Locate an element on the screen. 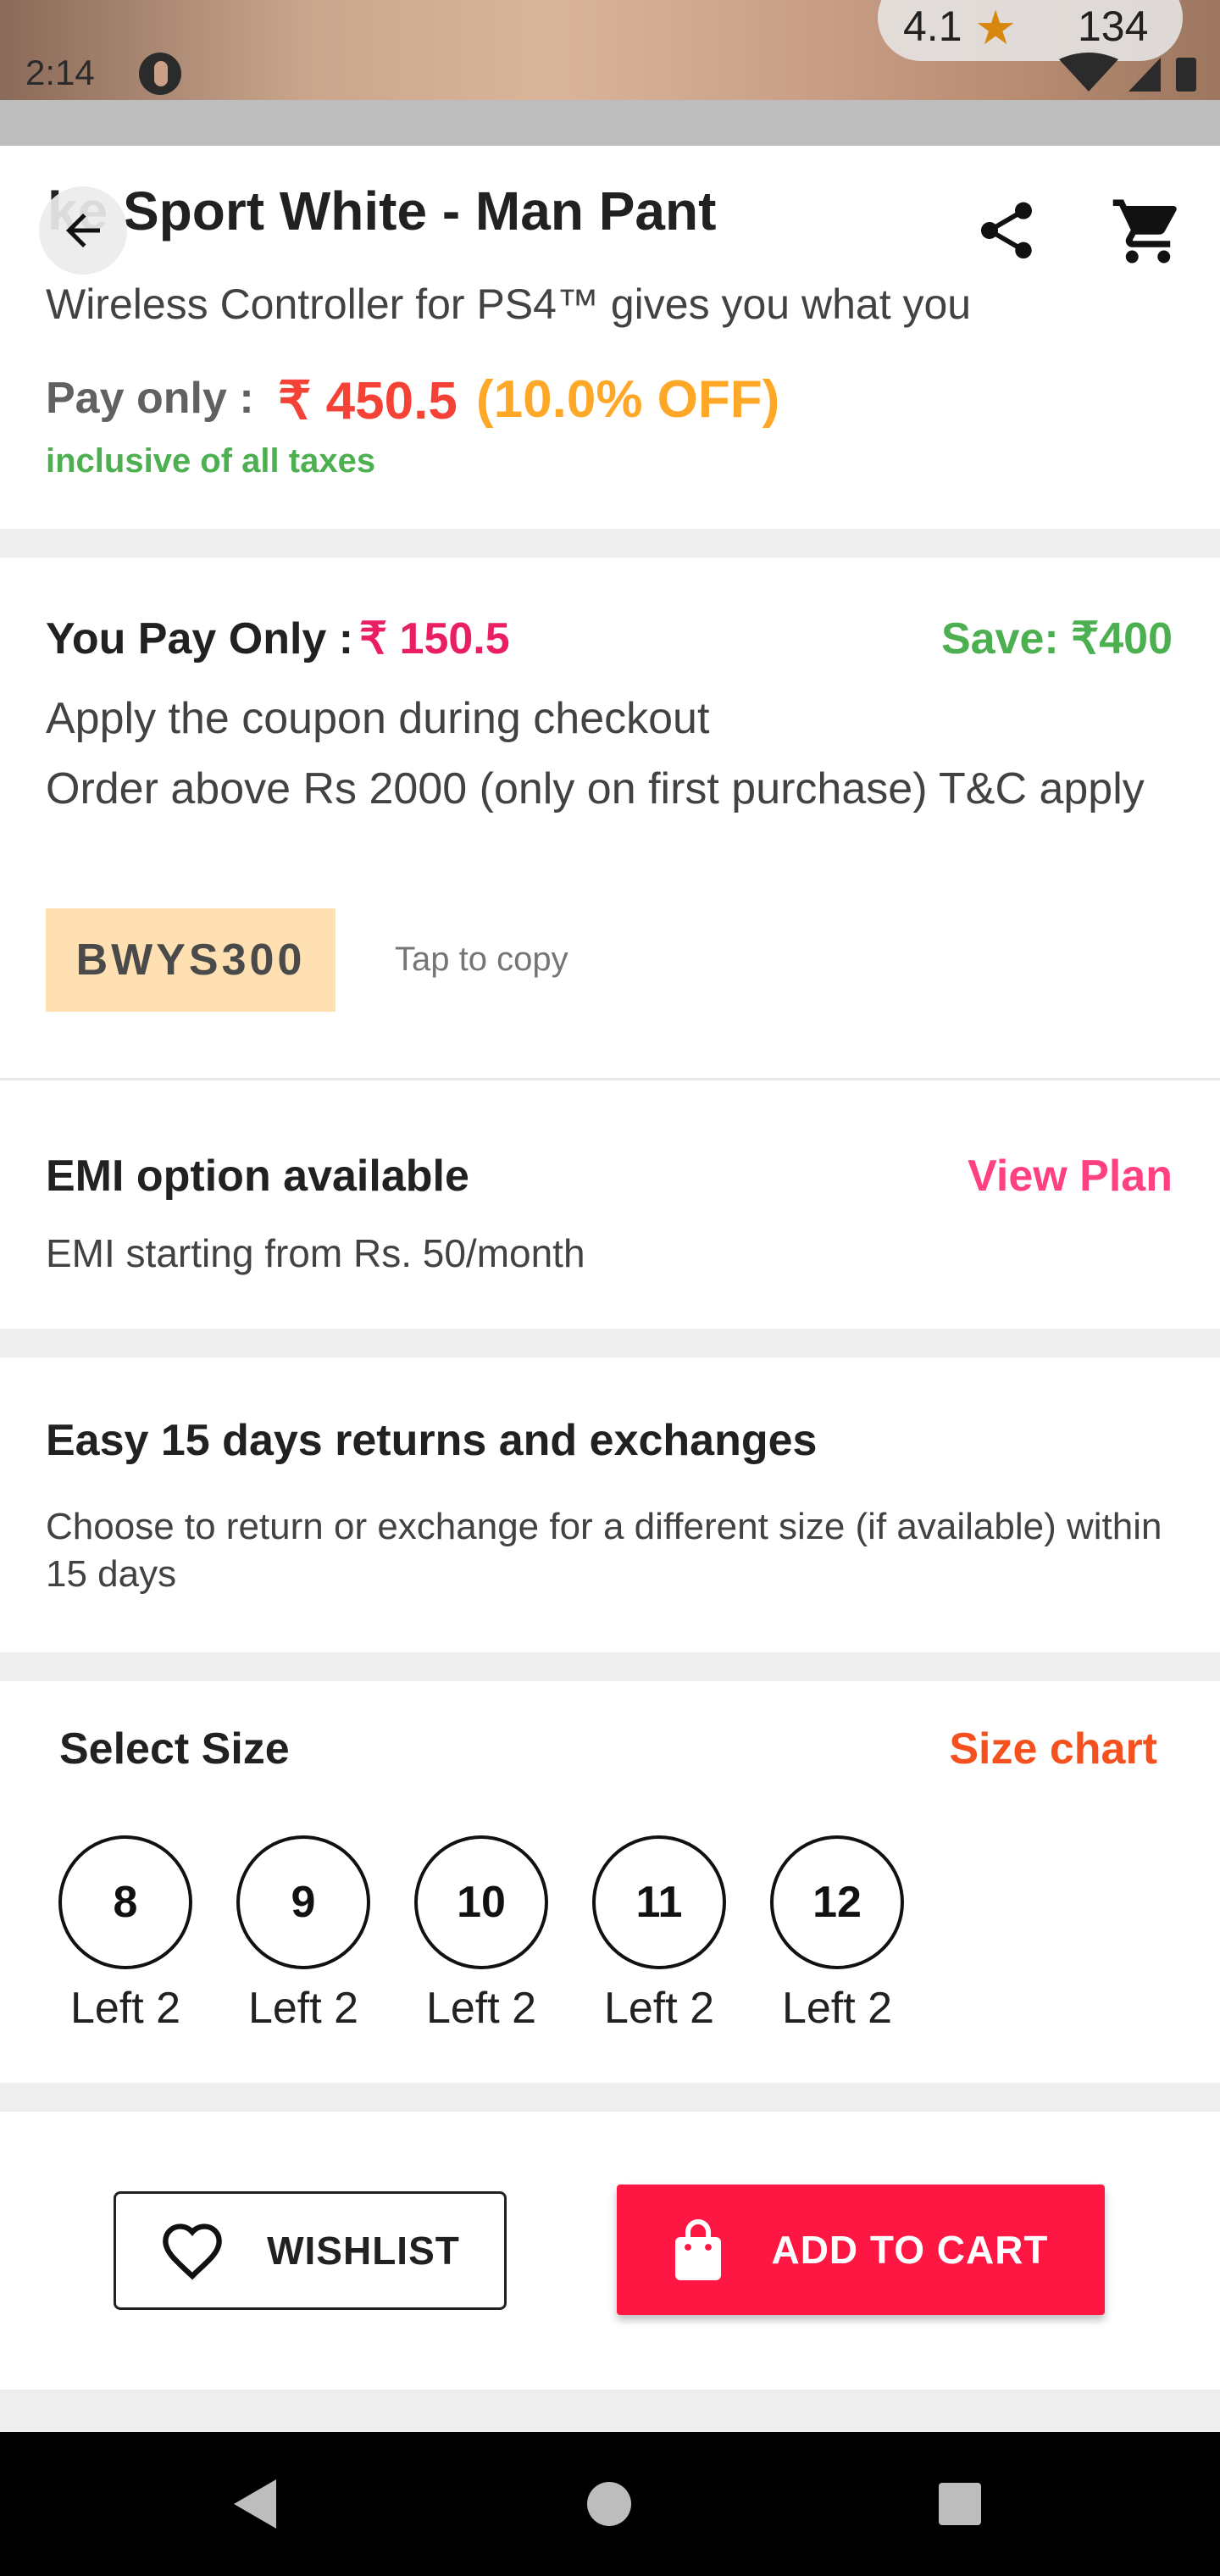 The width and height of the screenshot is (1220, 2576). battery-icon is located at coordinates (1186, 75).